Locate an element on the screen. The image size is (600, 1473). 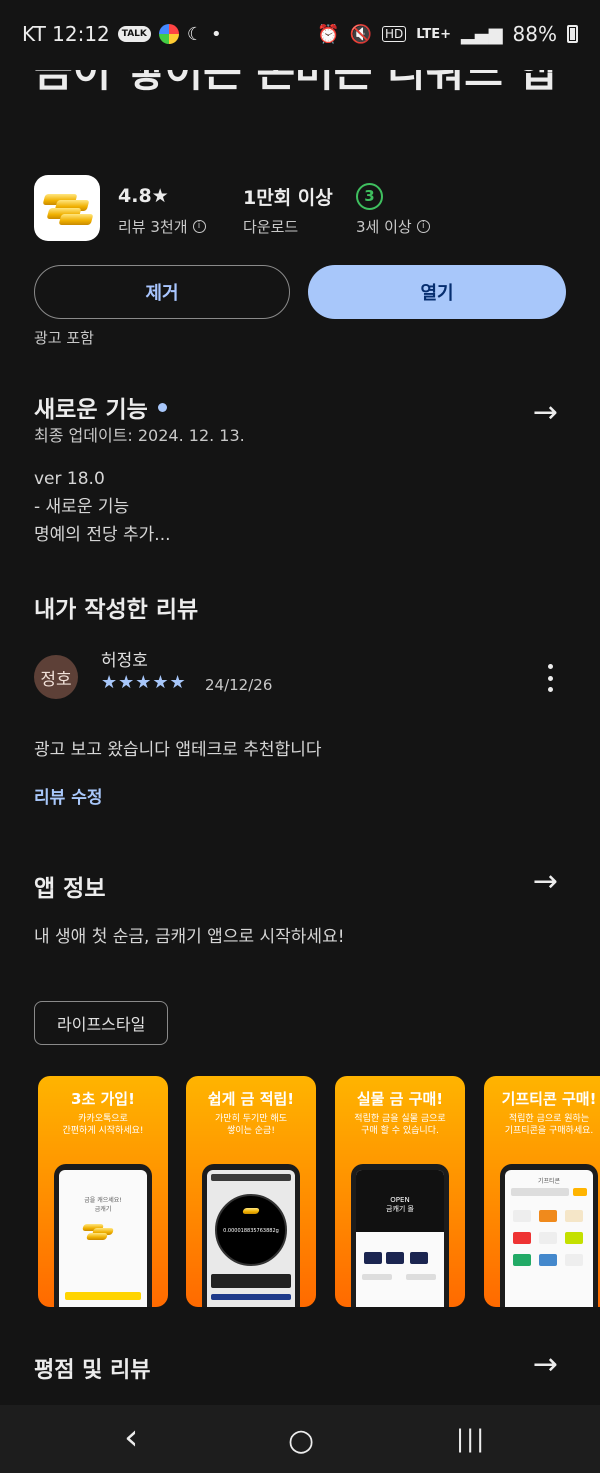
age-label: 3세 이상 is located at coordinates (384, 227).